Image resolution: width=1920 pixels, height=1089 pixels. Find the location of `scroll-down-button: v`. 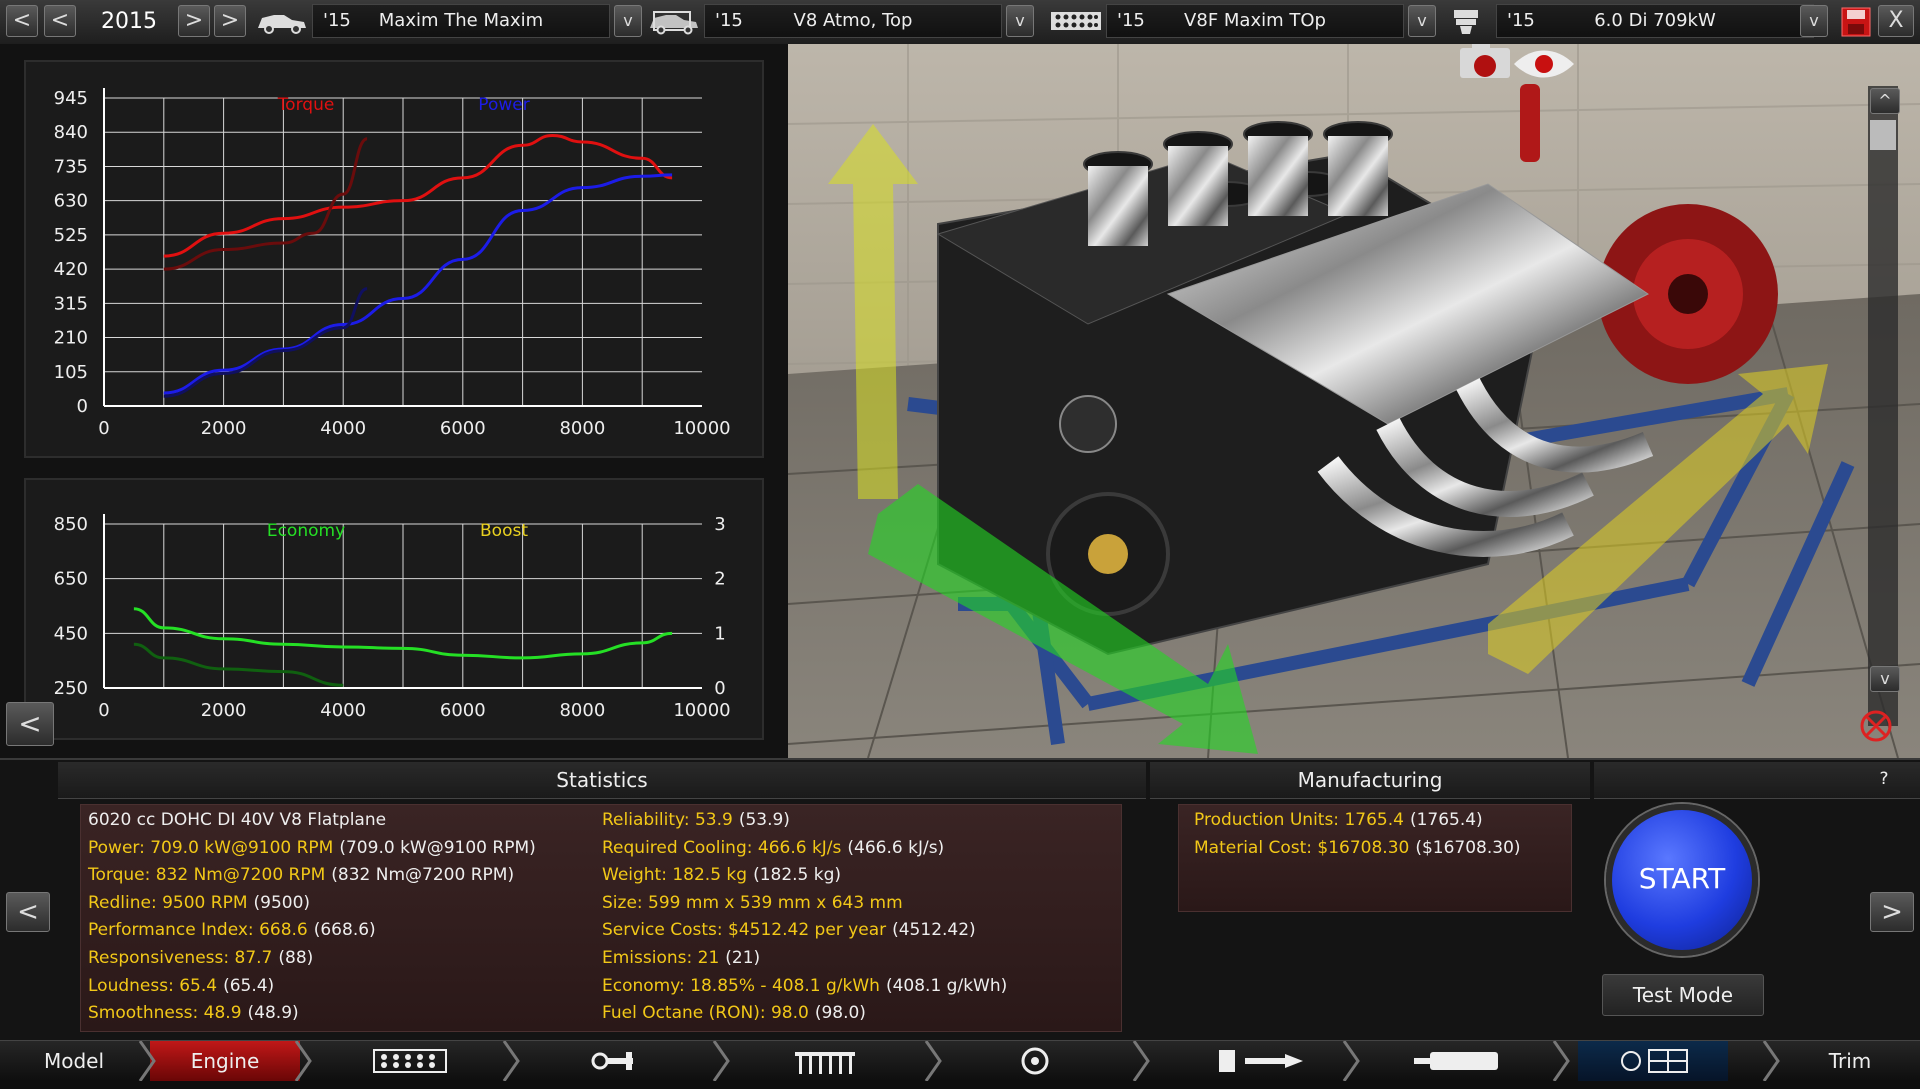

scroll-down-button: v is located at coordinates (1885, 679).